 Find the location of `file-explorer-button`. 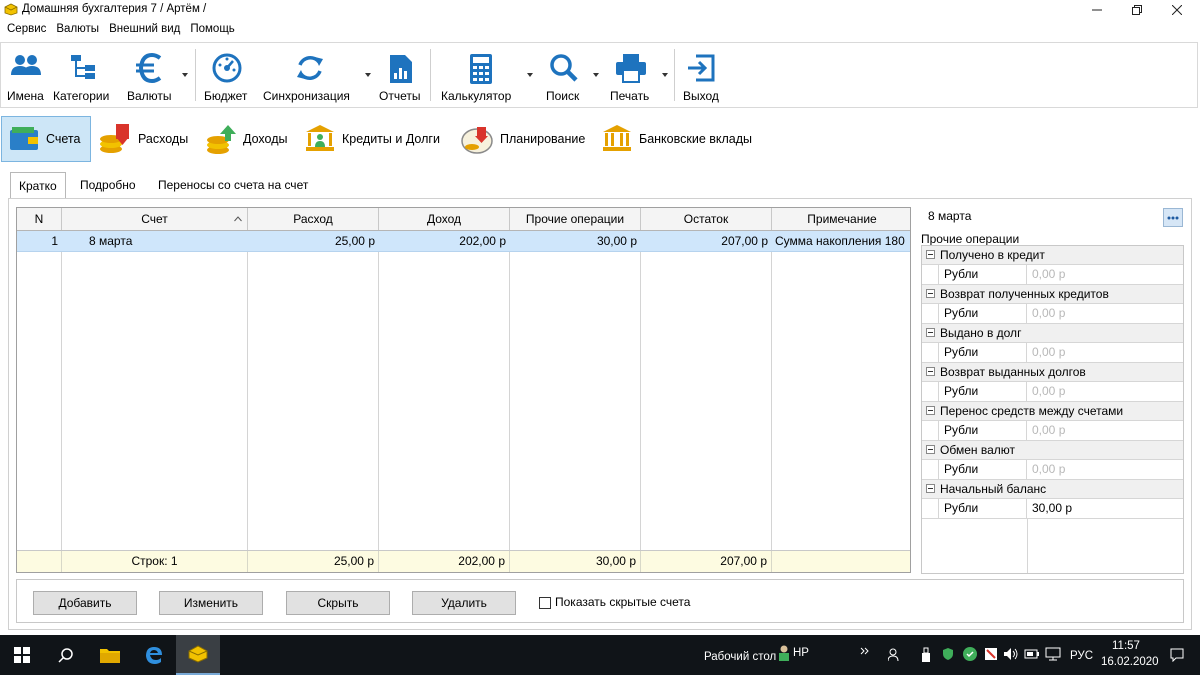

file-explorer-button is located at coordinates (110, 655).